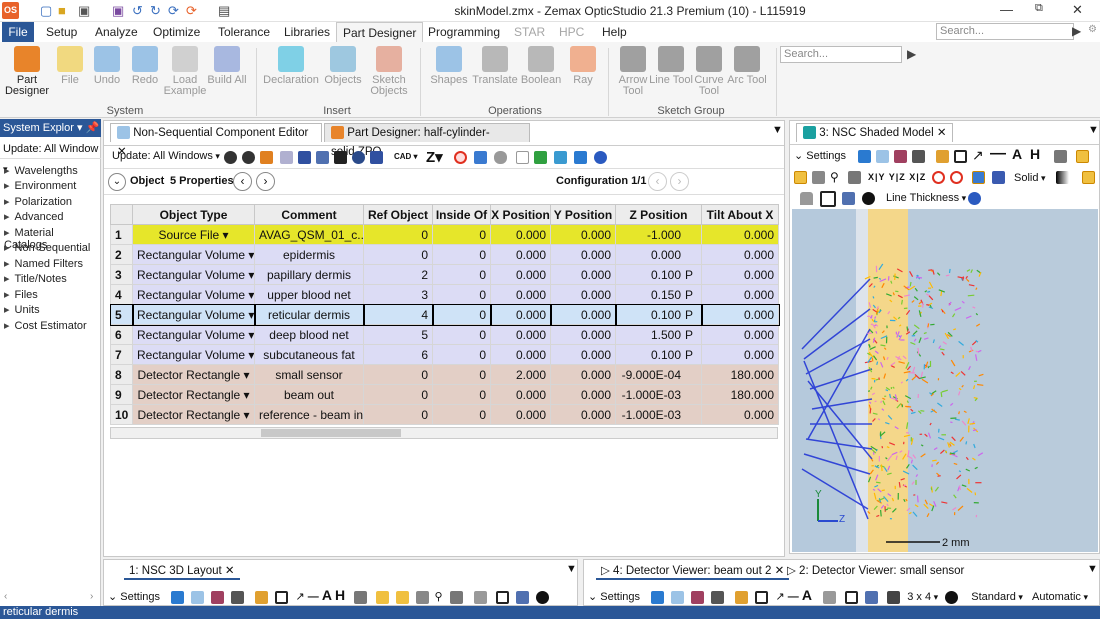  I want to click on row-number: 5, so click(121, 314).